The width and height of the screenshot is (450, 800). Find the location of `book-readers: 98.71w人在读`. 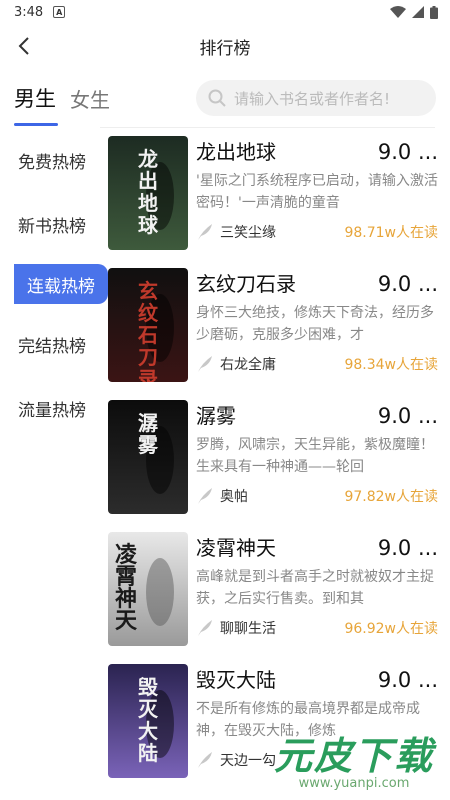

book-readers: 98.71w人在读 is located at coordinates (391, 233).